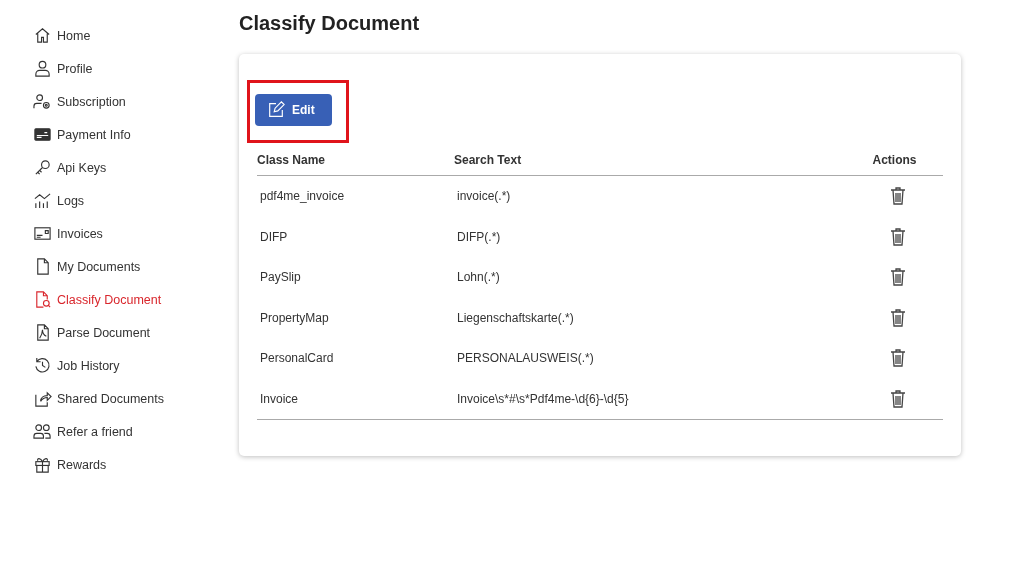 The image size is (1011, 579). I want to click on sidebar-item: Home, so click(119, 35).